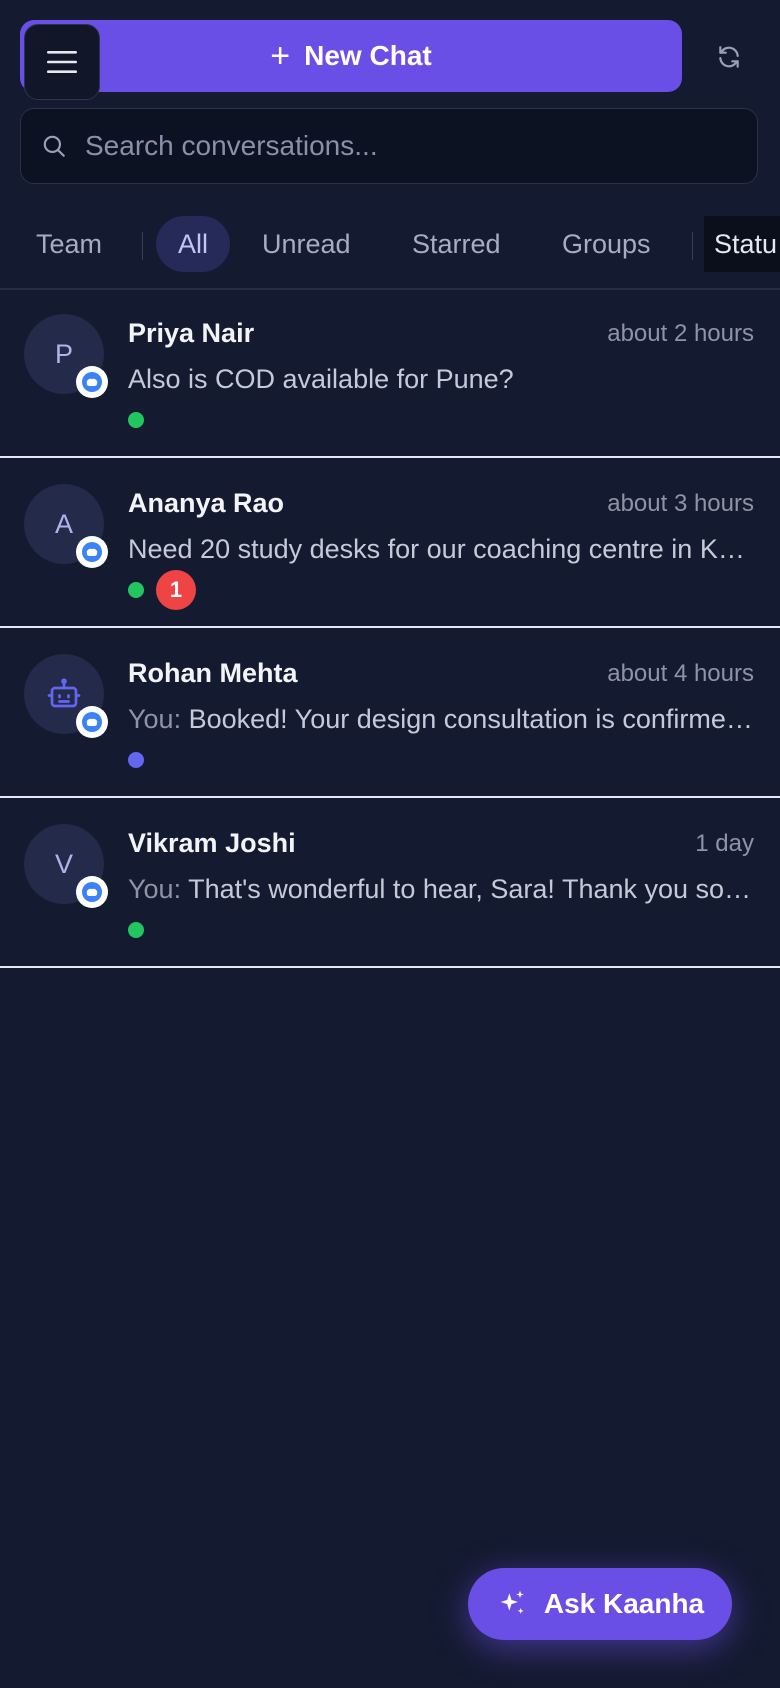 The image size is (780, 1688). I want to click on avatar-initial: A, so click(63, 523).